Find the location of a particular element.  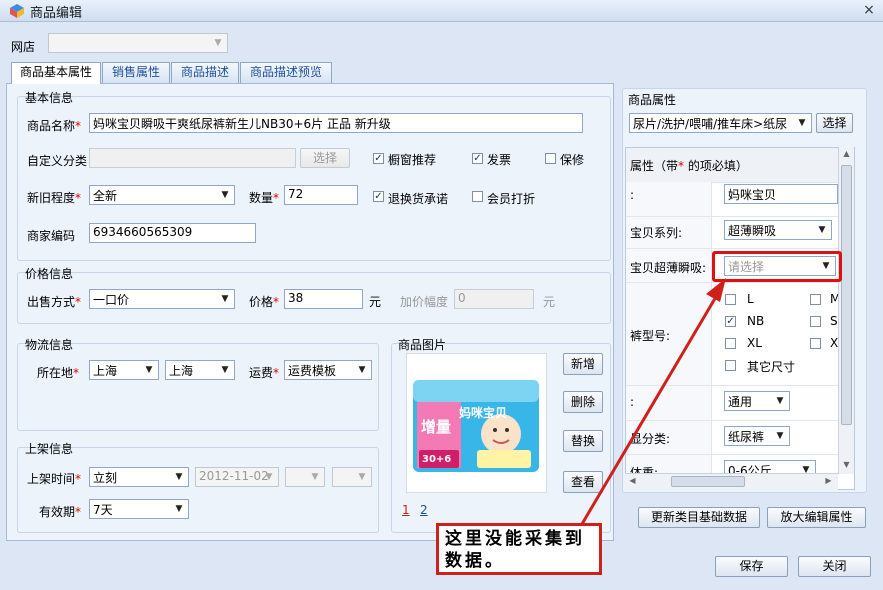

invoice-label: 发票 is located at coordinates (499, 160).